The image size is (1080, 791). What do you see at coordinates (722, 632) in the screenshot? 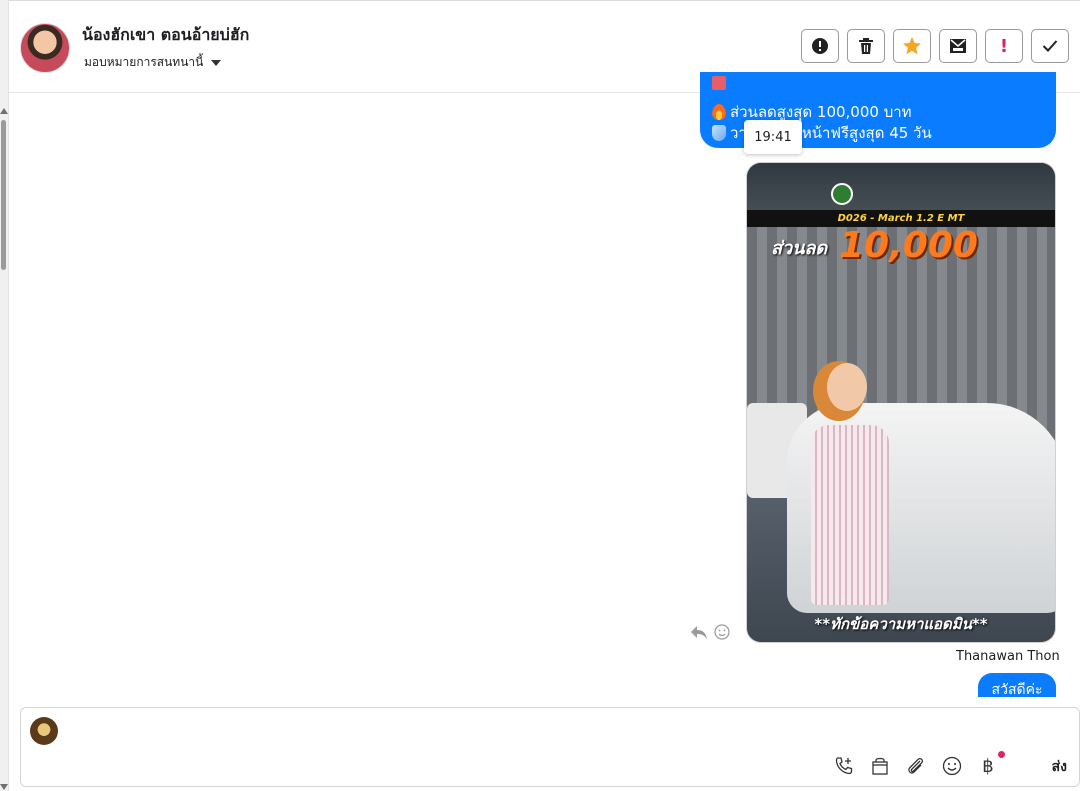
I see `react-emoji-icon` at bounding box center [722, 632].